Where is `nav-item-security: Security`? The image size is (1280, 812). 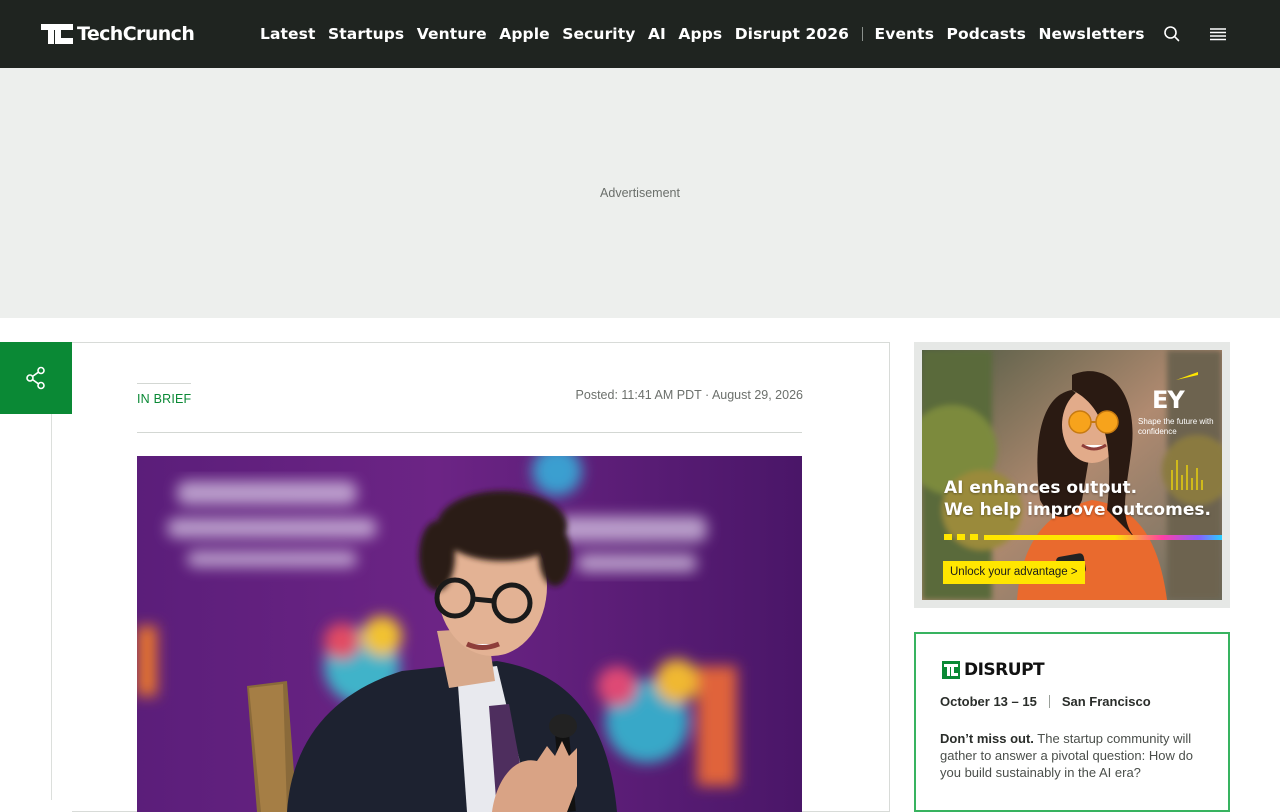 nav-item-security: Security is located at coordinates (598, 34).